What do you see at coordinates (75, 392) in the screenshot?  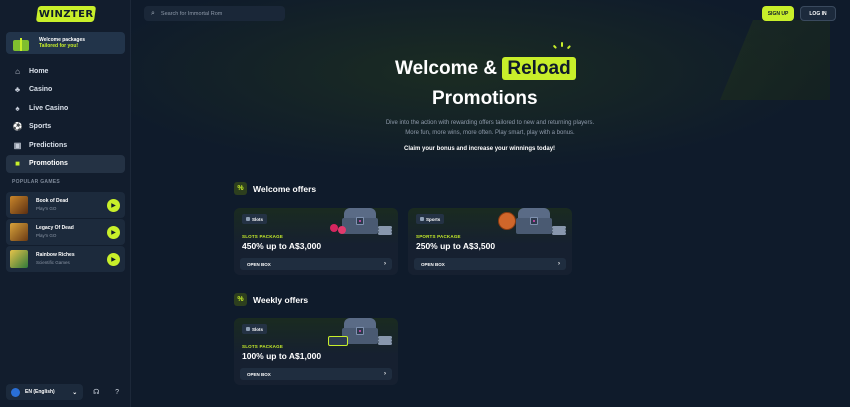 I see `chevron-down-icon: ⌄` at bounding box center [75, 392].